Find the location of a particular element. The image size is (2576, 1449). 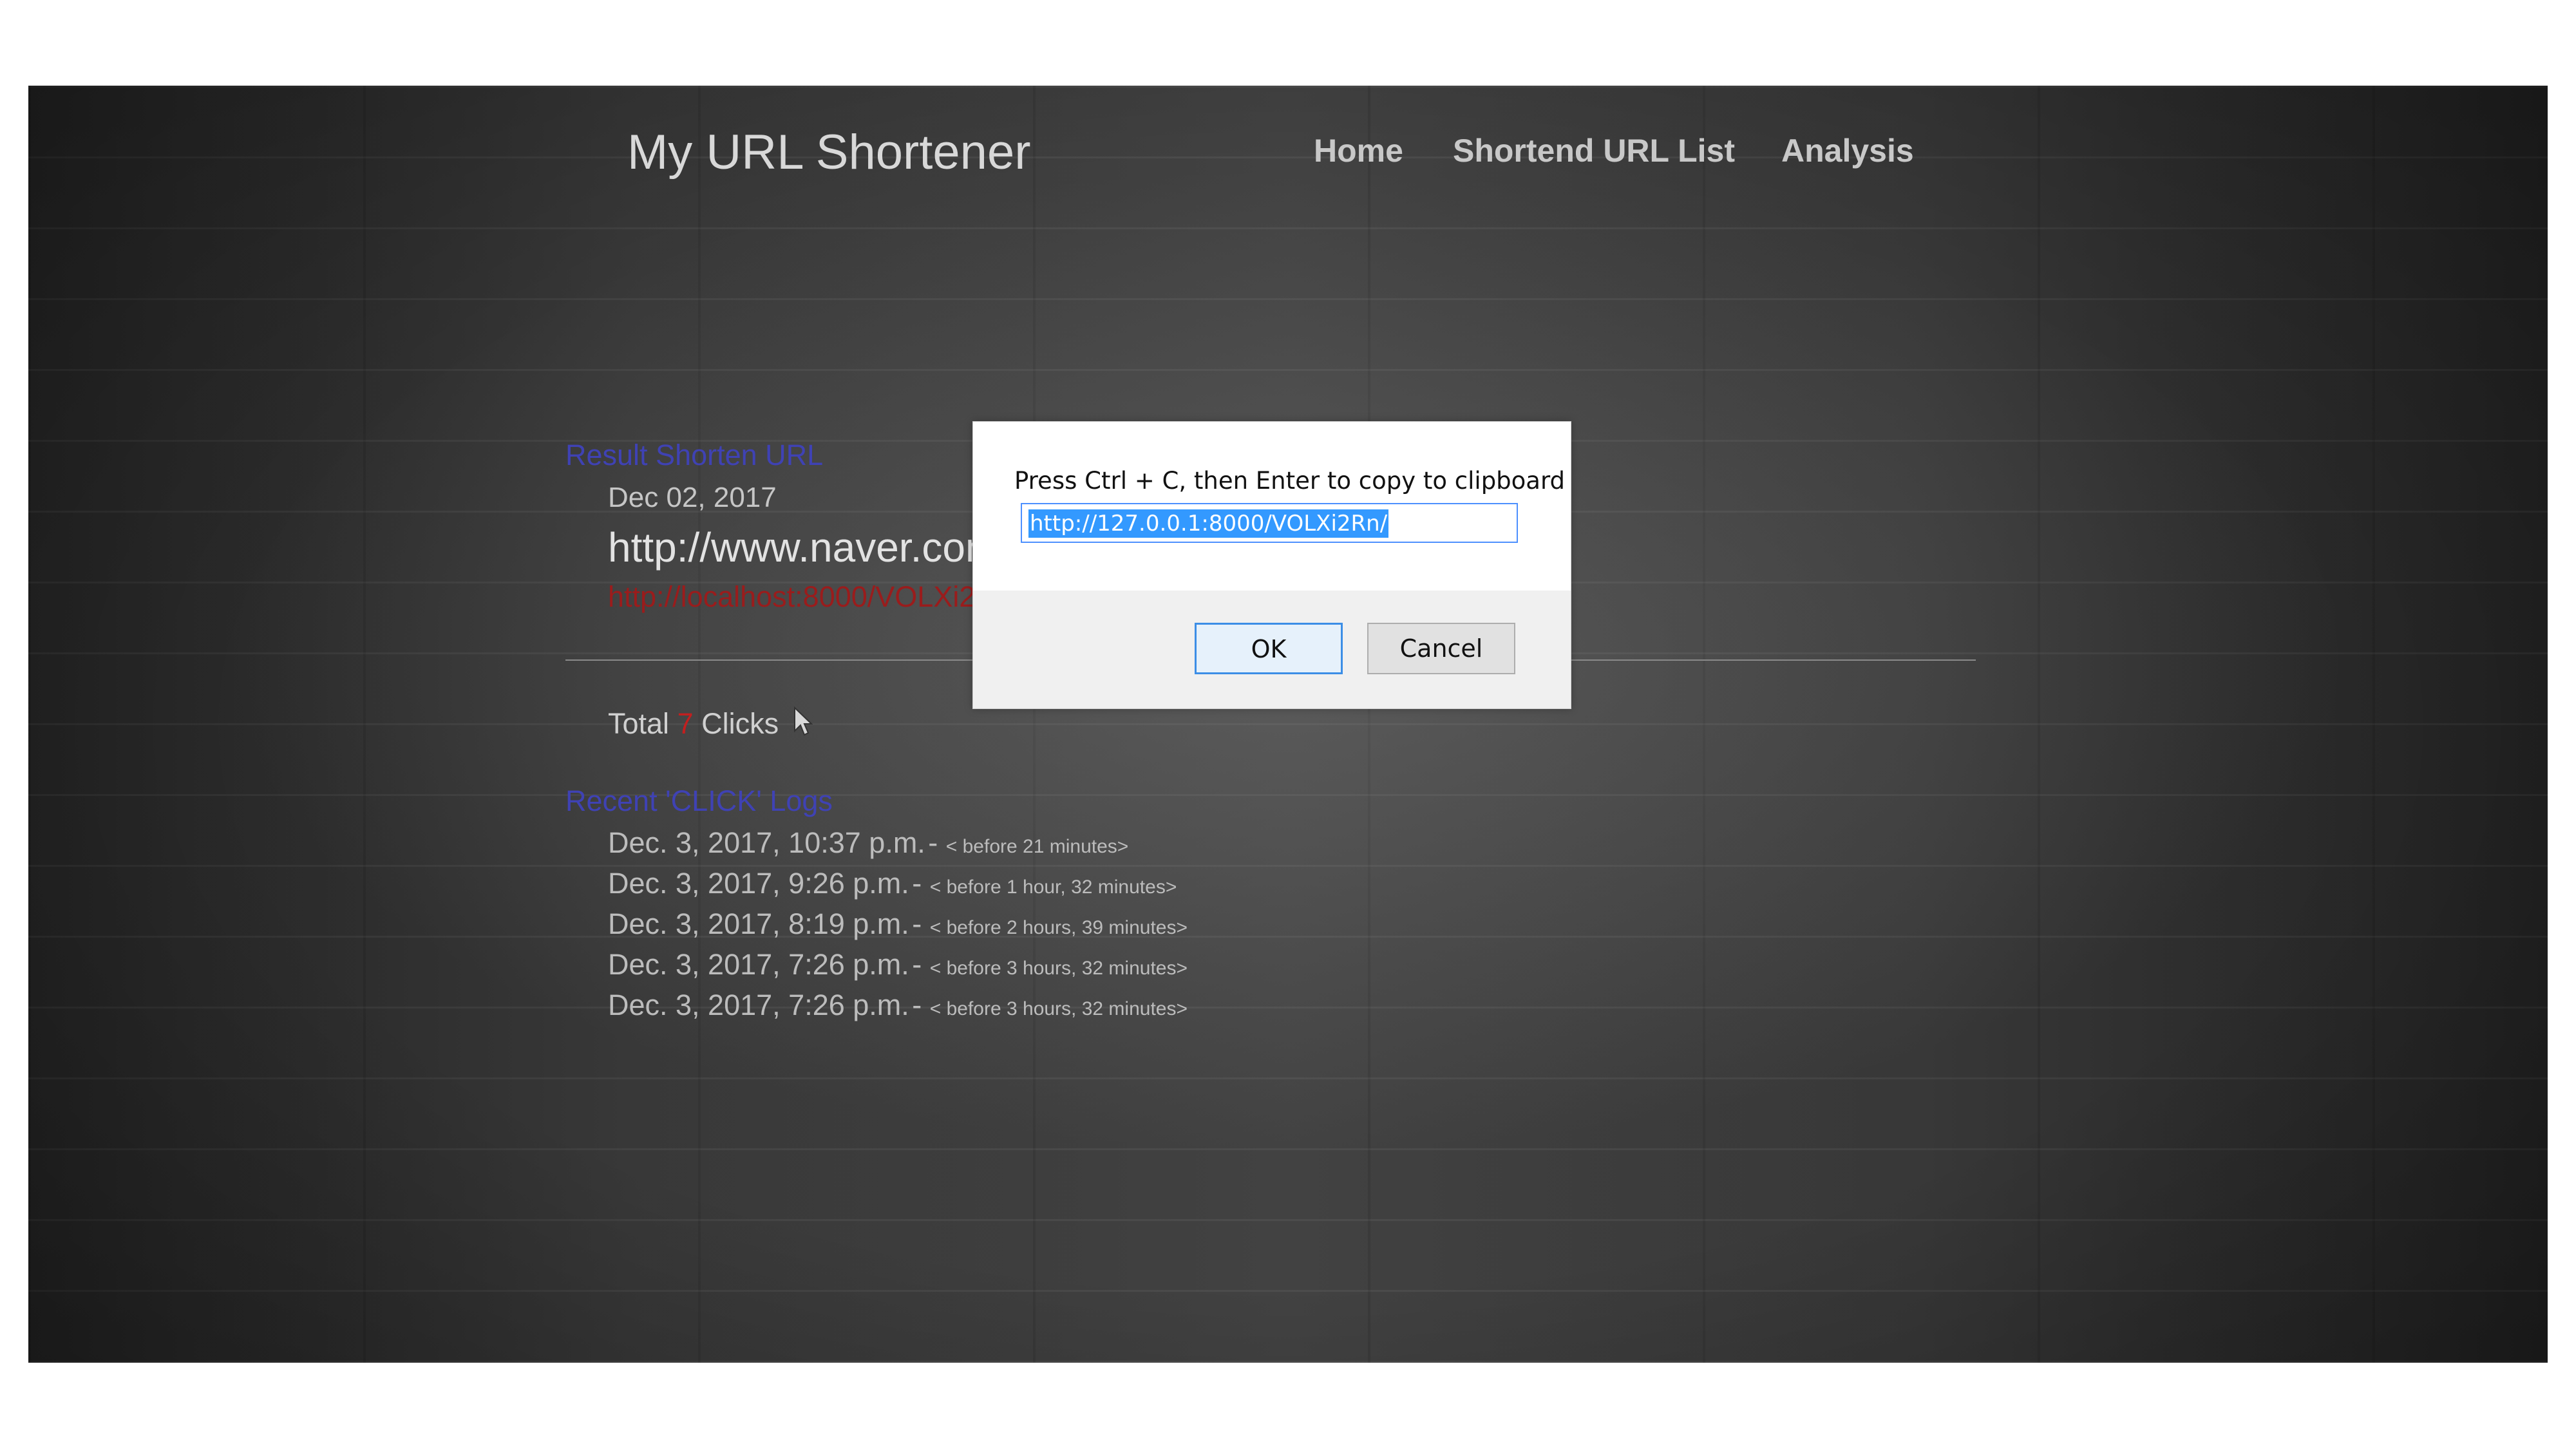

total-count: 7 is located at coordinates (685, 723).